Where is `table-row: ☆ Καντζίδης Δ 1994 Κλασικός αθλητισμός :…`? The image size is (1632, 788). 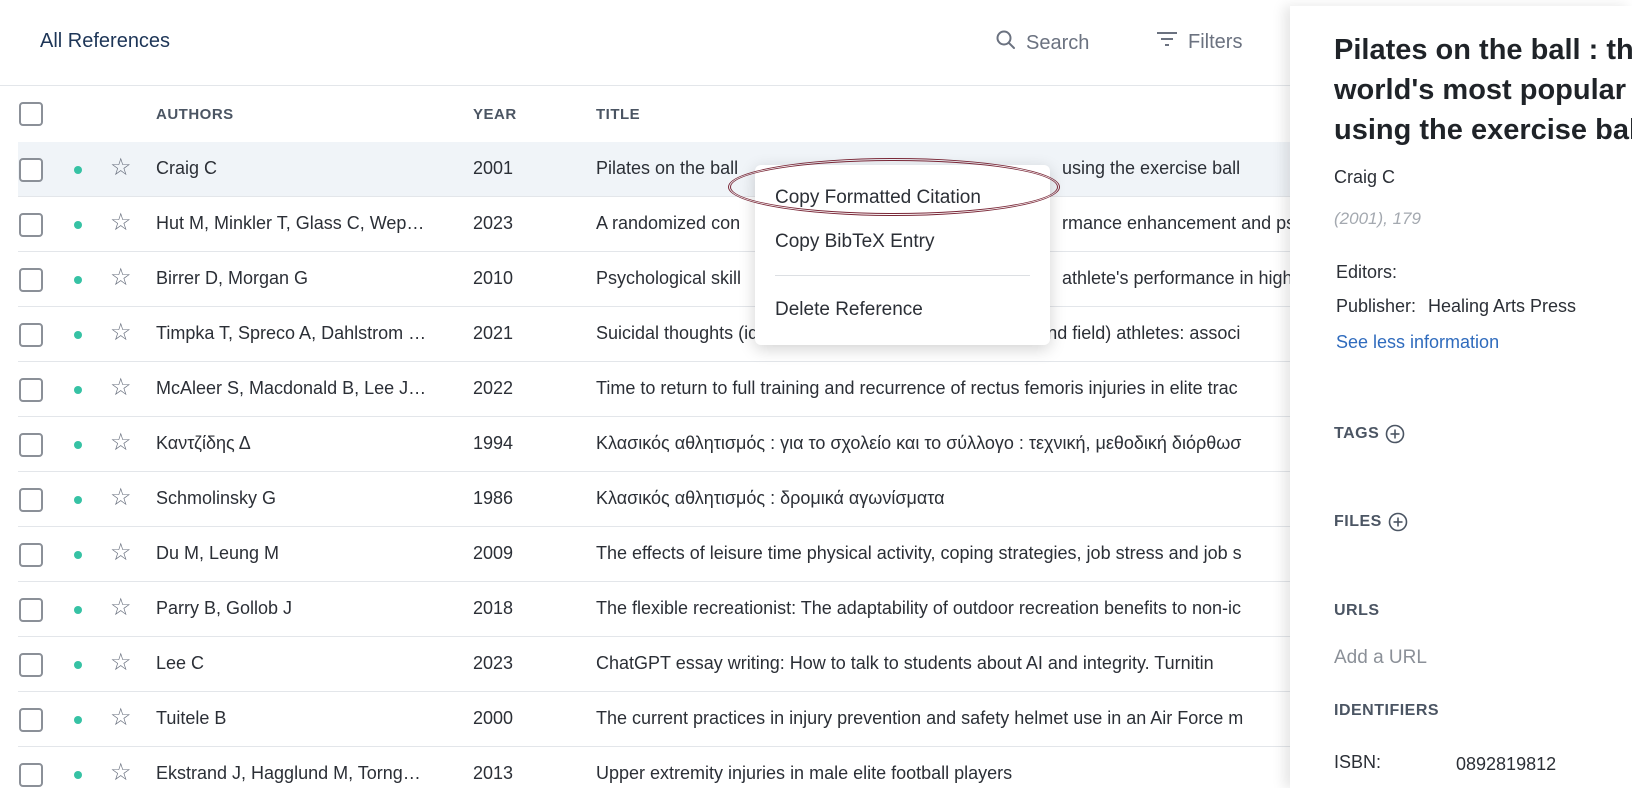 table-row: ☆ Καντζίδης Δ 1994 Κλασικός αθλητισμός :… is located at coordinates (654, 444).